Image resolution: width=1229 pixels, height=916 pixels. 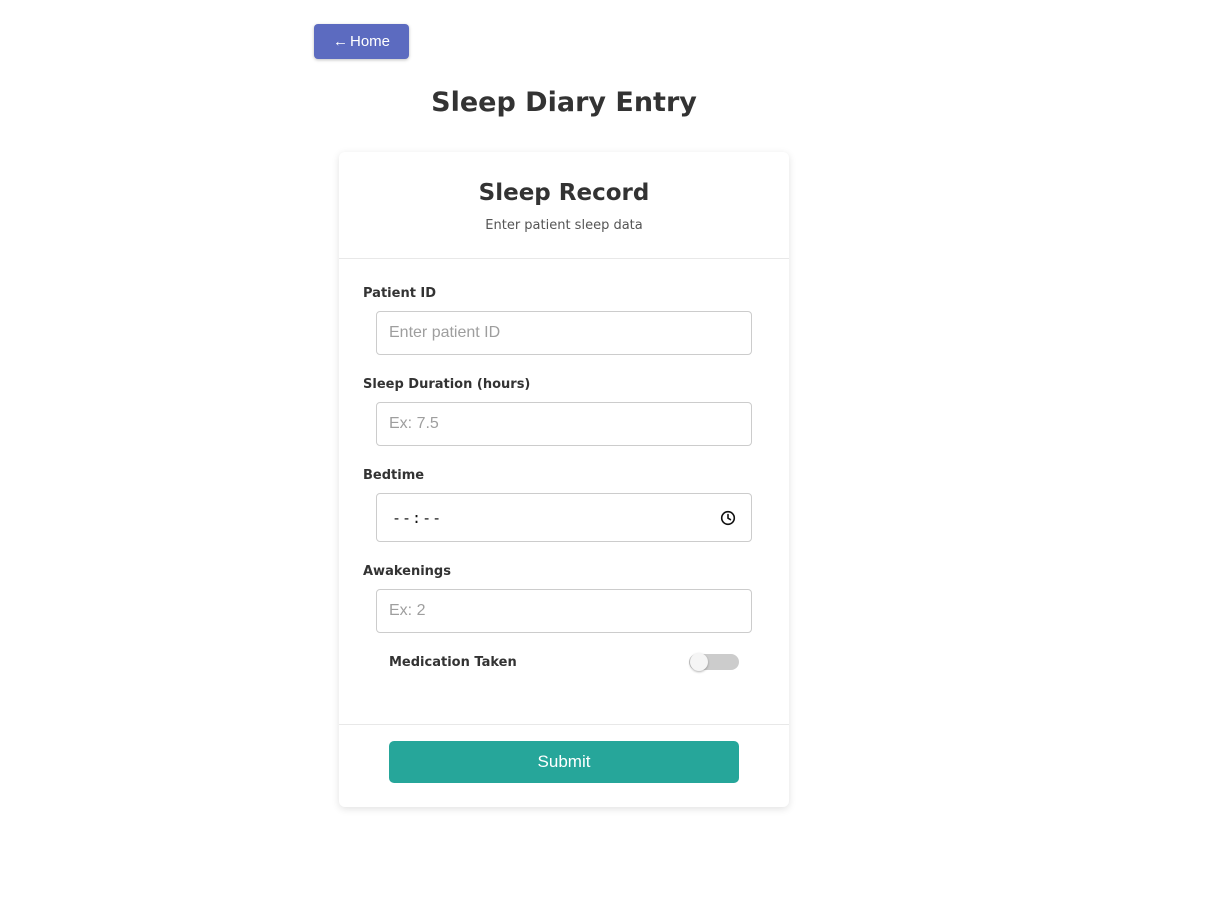 I want to click on toggle-knob, so click(x=699, y=662).